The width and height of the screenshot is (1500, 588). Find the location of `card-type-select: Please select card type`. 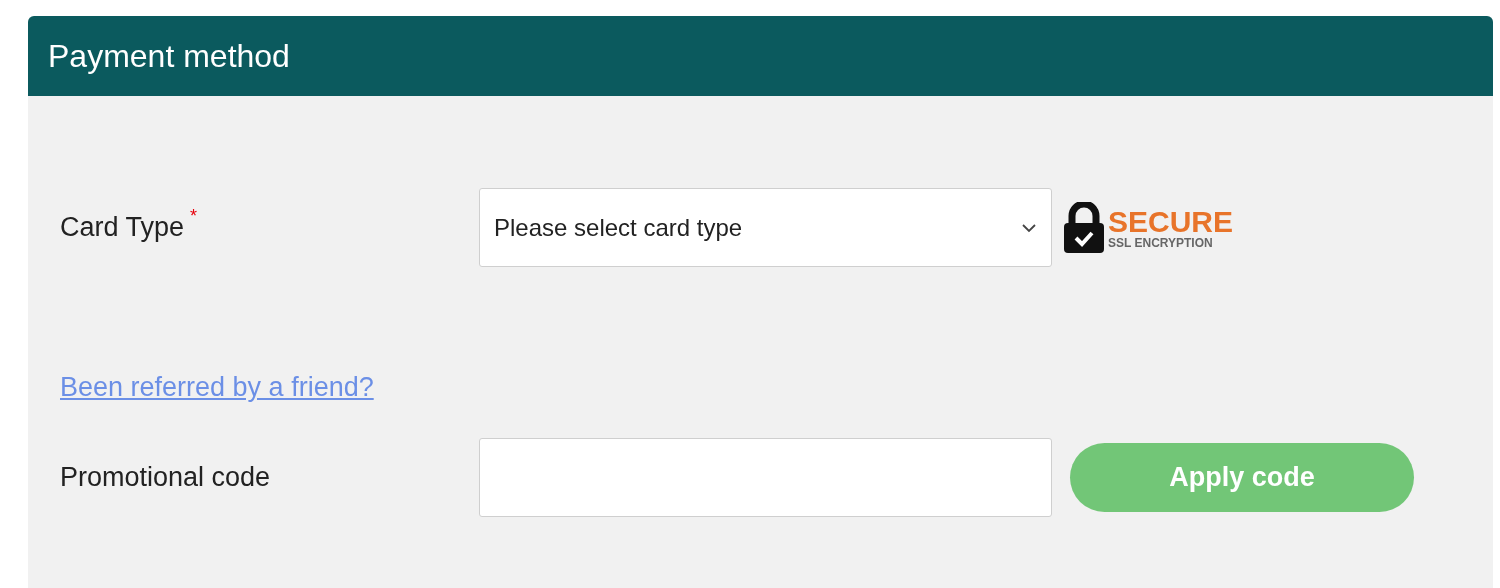

card-type-select: Please select card type is located at coordinates (765, 227).